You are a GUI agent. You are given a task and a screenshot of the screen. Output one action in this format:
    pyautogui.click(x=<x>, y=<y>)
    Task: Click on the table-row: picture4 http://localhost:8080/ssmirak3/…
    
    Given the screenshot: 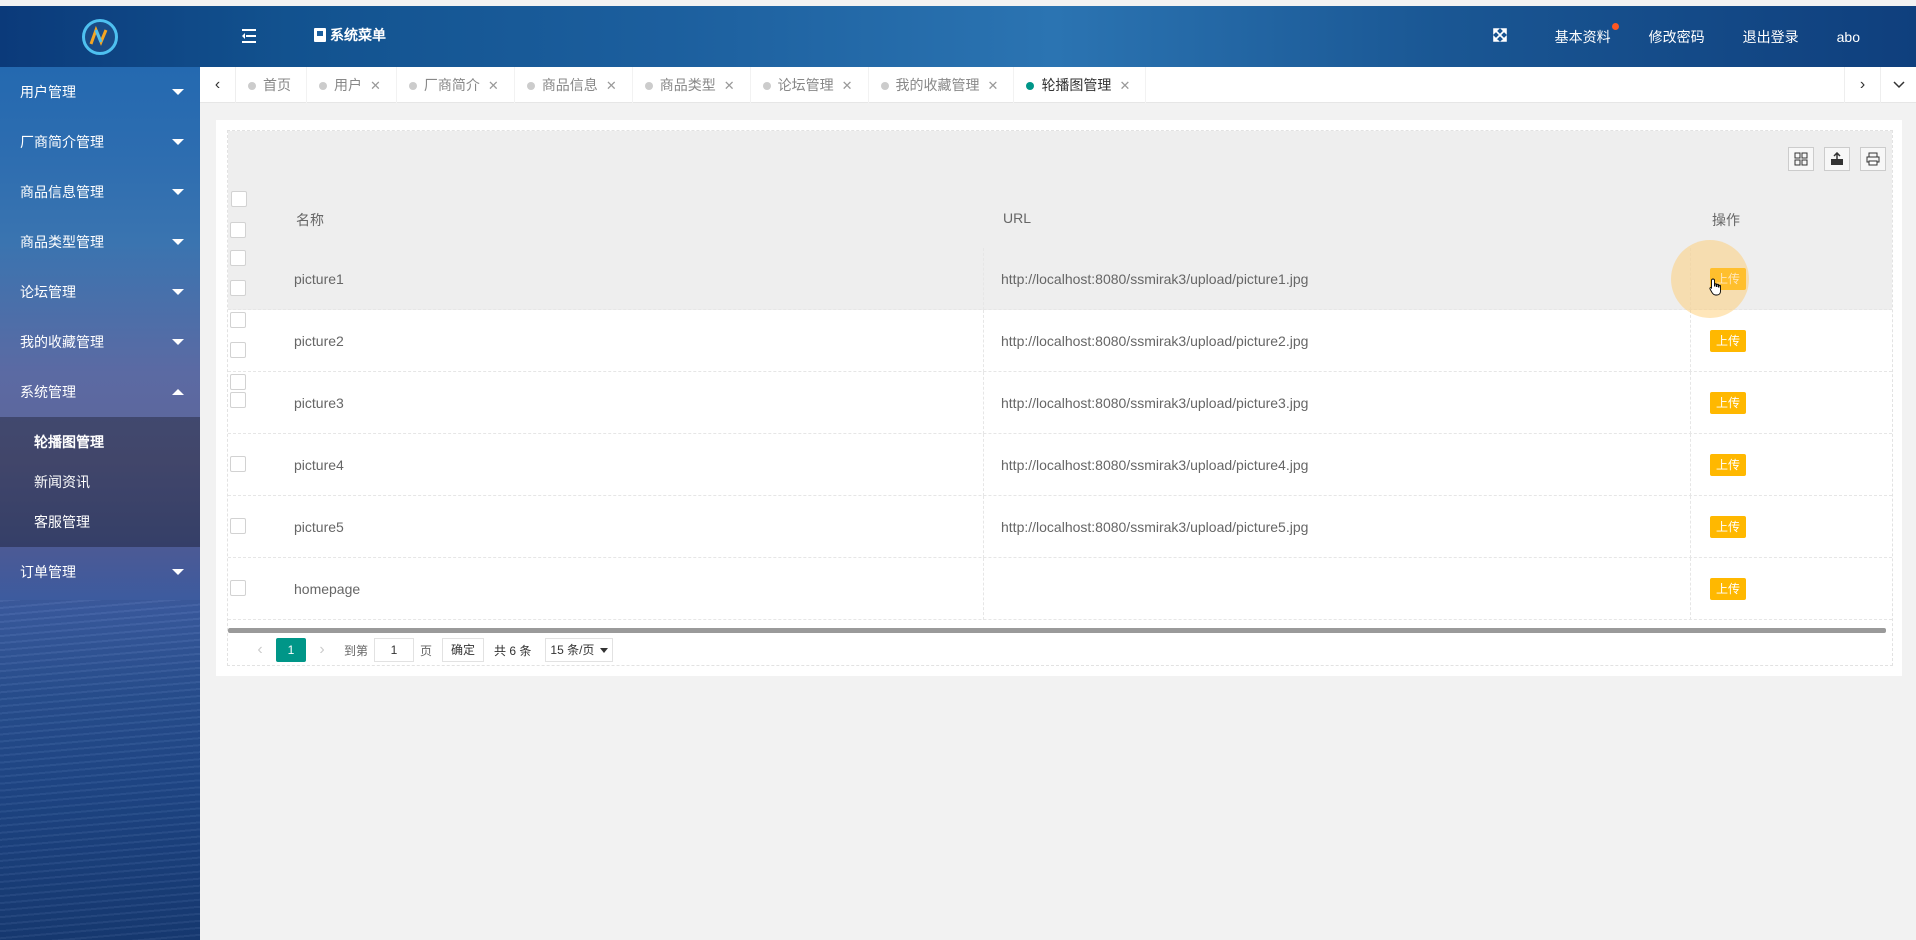 What is the action you would take?
    pyautogui.click(x=1060, y=465)
    